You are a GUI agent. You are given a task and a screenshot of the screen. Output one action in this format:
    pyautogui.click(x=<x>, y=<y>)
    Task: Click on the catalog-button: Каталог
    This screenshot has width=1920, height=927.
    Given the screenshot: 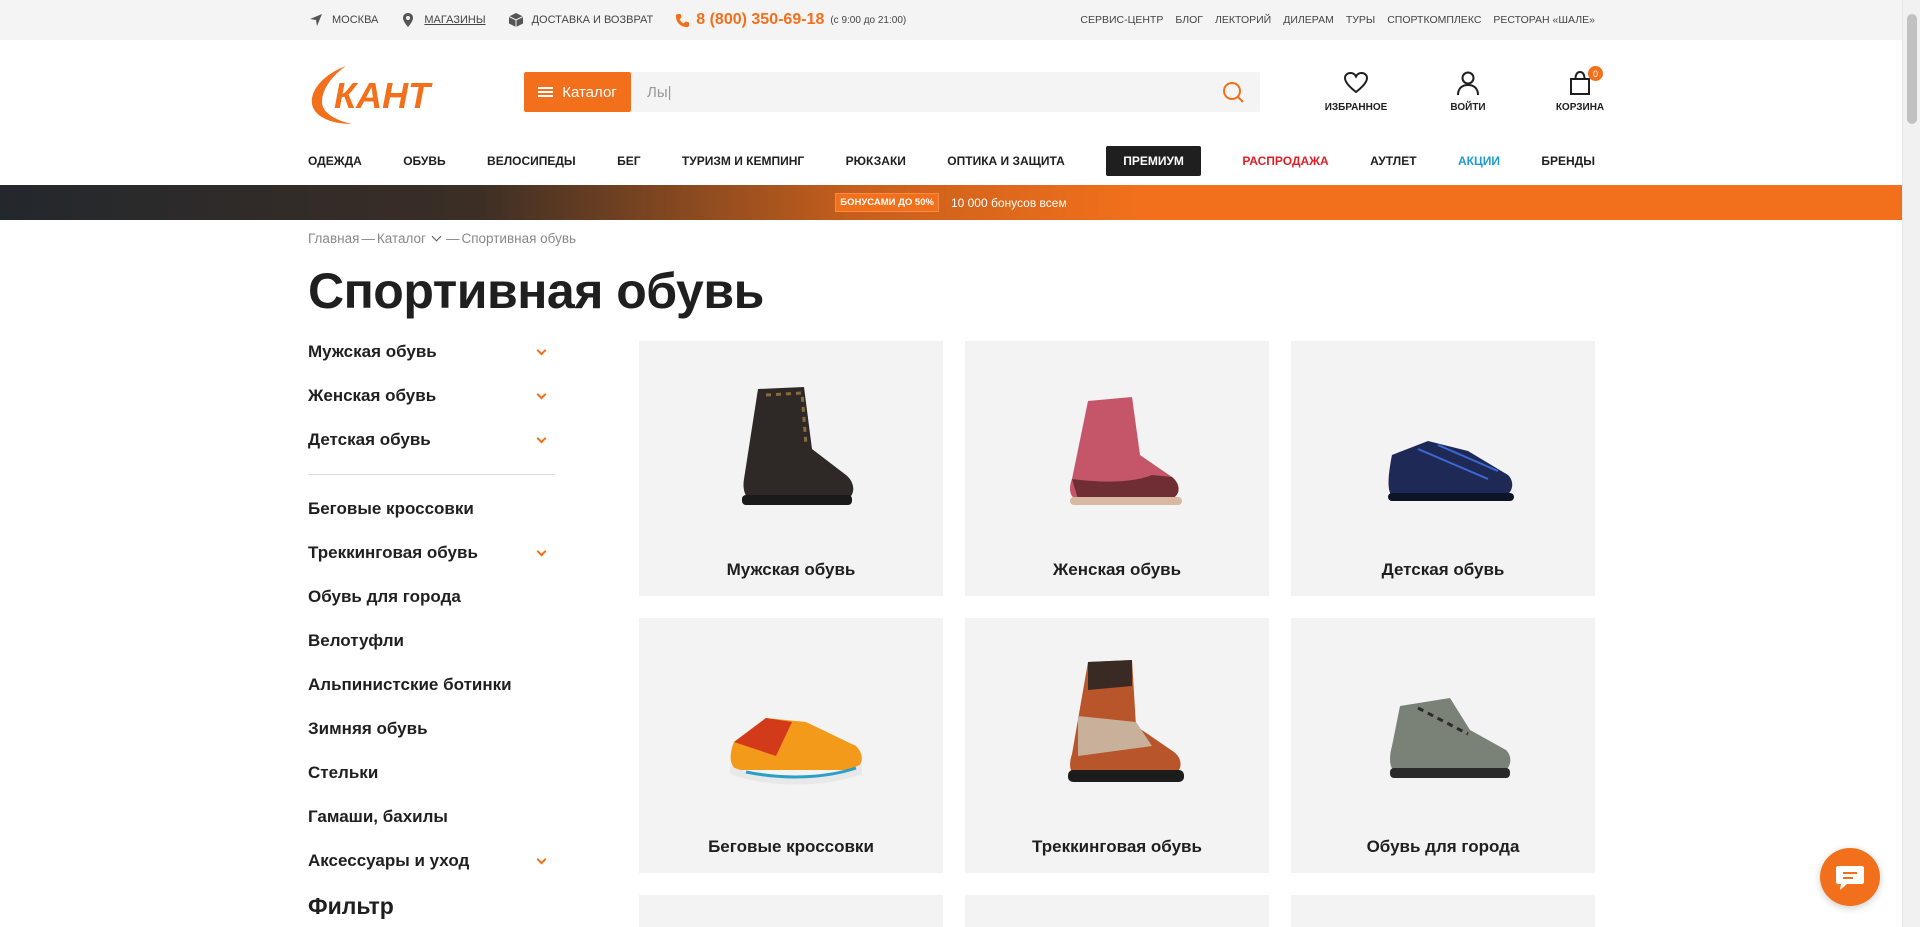 What is the action you would take?
    pyautogui.click(x=577, y=92)
    